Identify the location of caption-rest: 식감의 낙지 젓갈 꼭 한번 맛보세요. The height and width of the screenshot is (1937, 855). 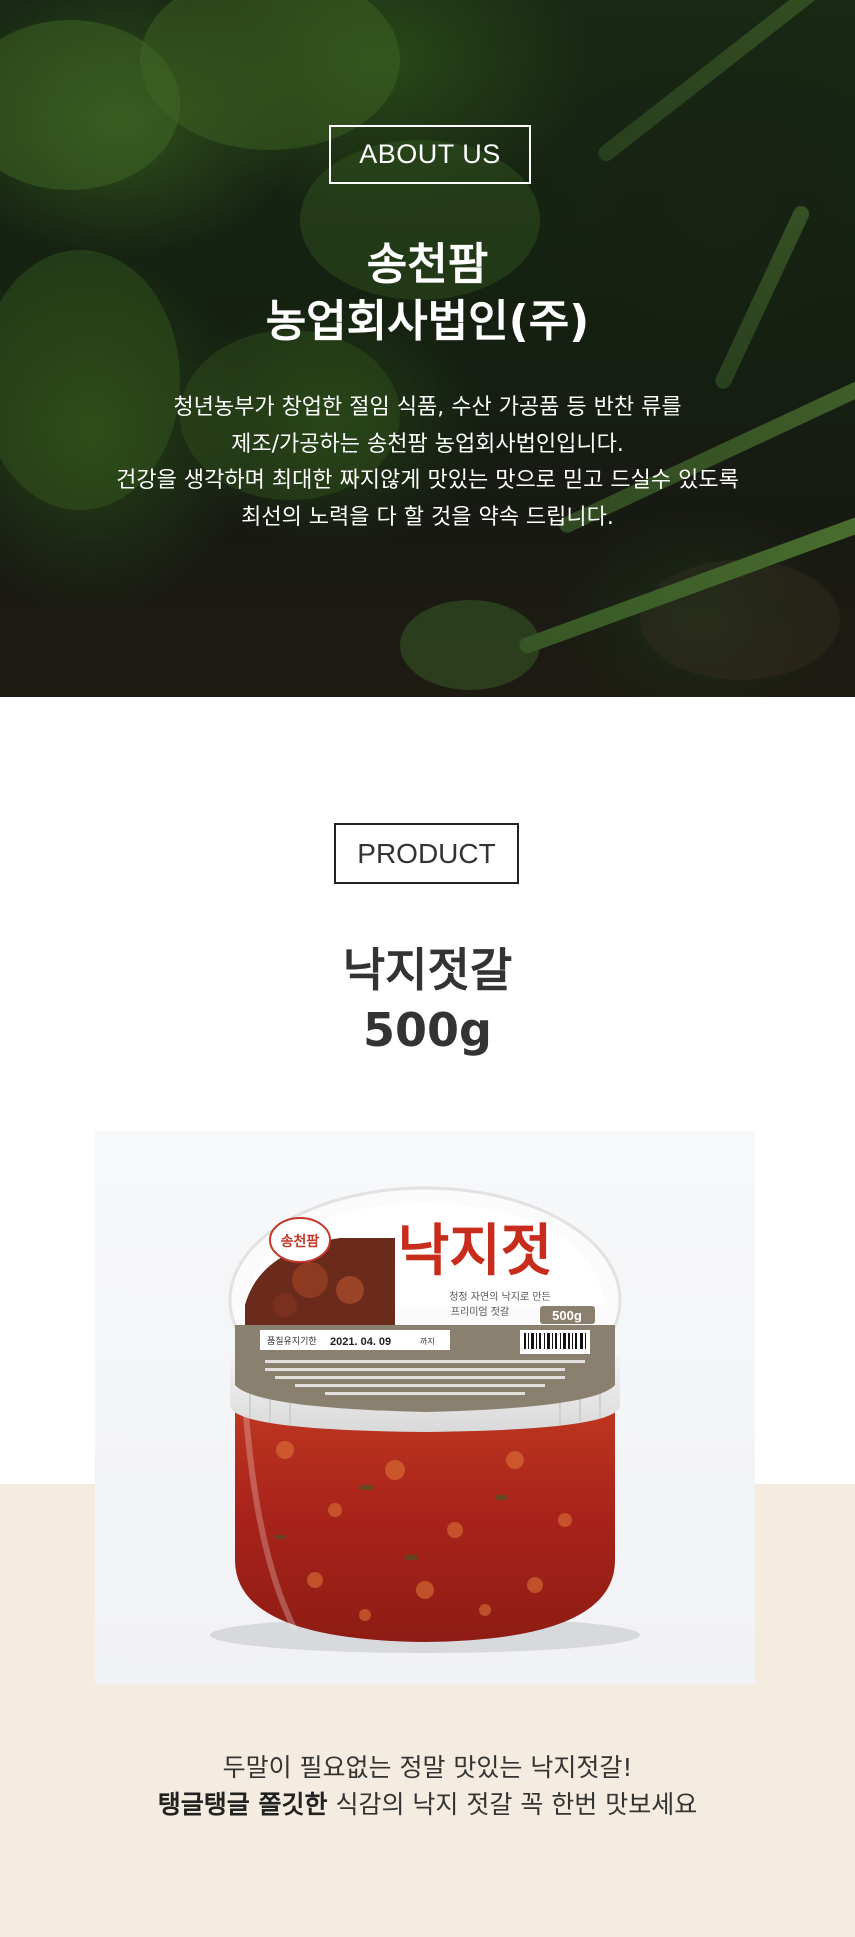
(512, 1804).